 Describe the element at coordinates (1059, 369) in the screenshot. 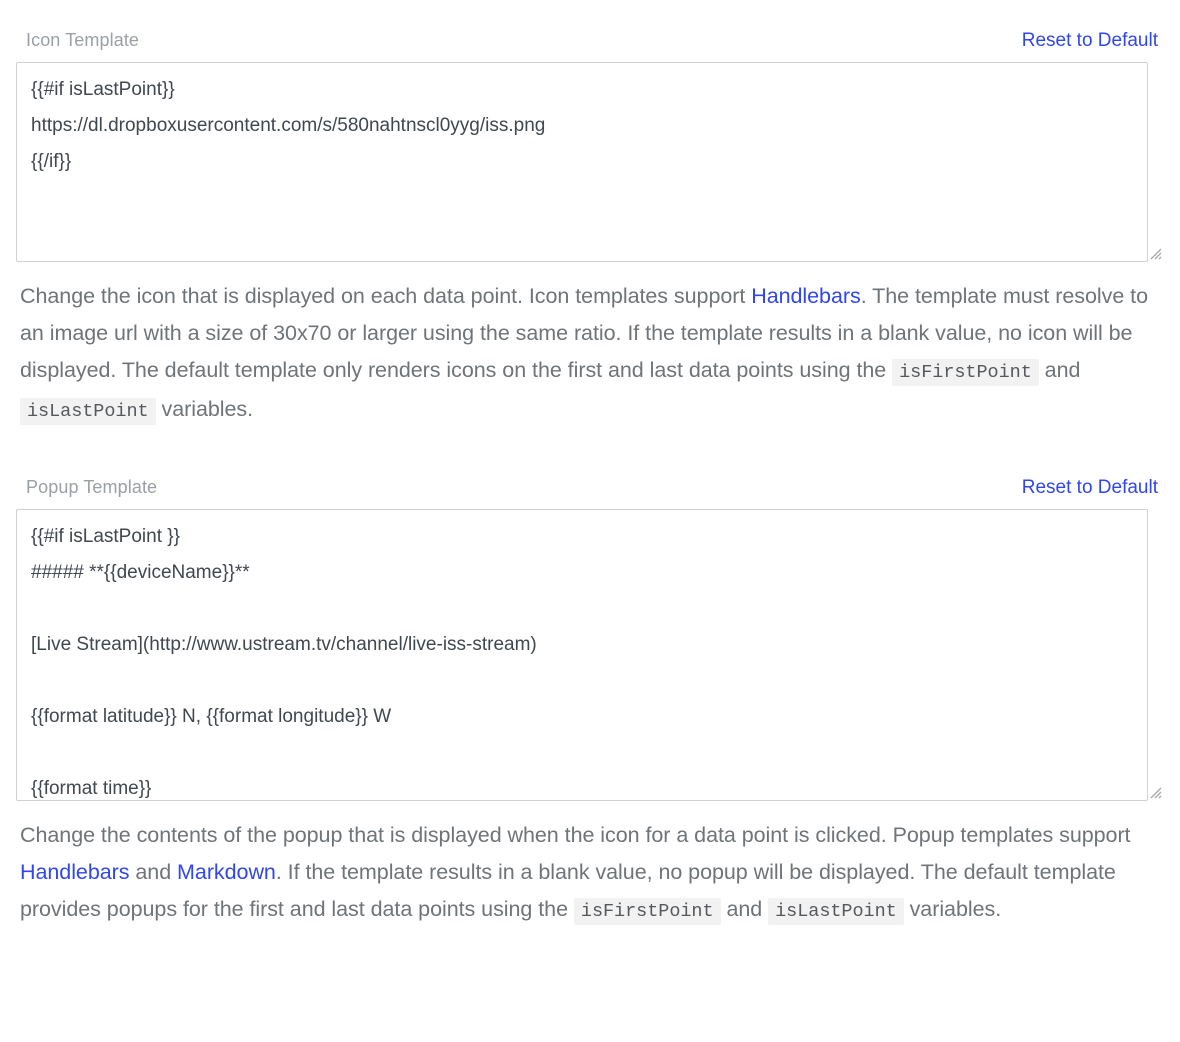

I see `icon-desc-text-3: and` at that location.